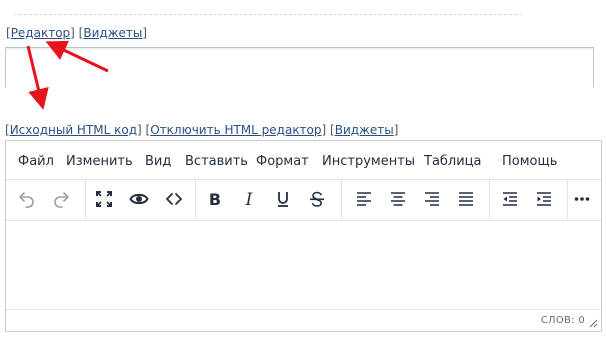 The height and width of the screenshot is (343, 607). I want to click on redo-icon, so click(61, 200).